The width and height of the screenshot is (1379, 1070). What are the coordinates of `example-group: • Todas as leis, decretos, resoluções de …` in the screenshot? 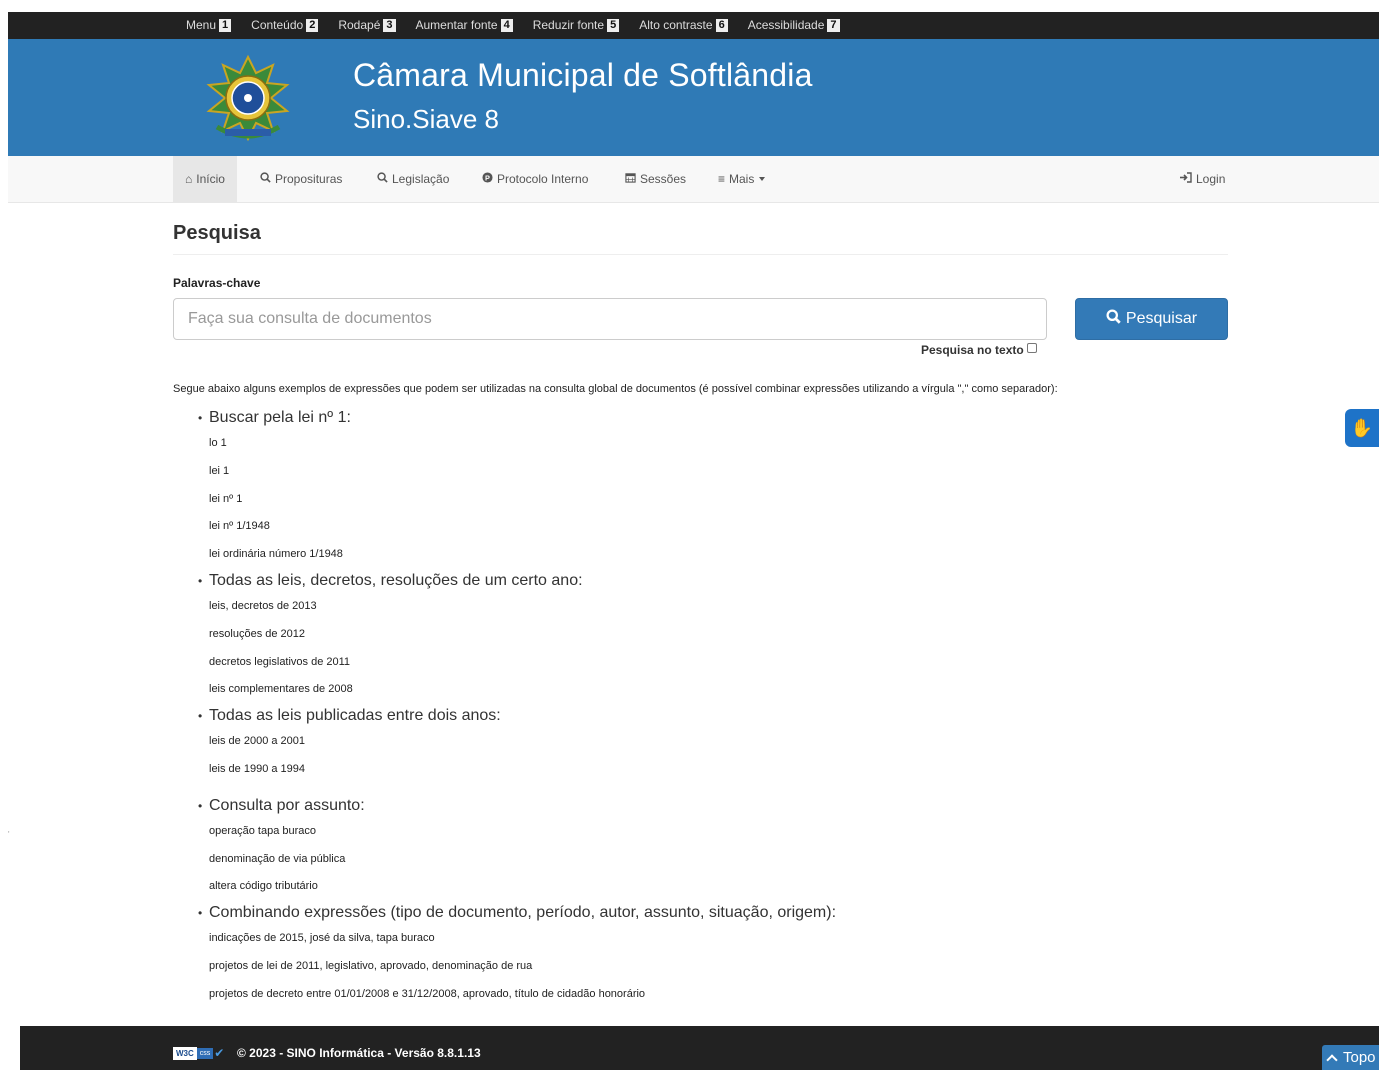 It's located at (700, 636).